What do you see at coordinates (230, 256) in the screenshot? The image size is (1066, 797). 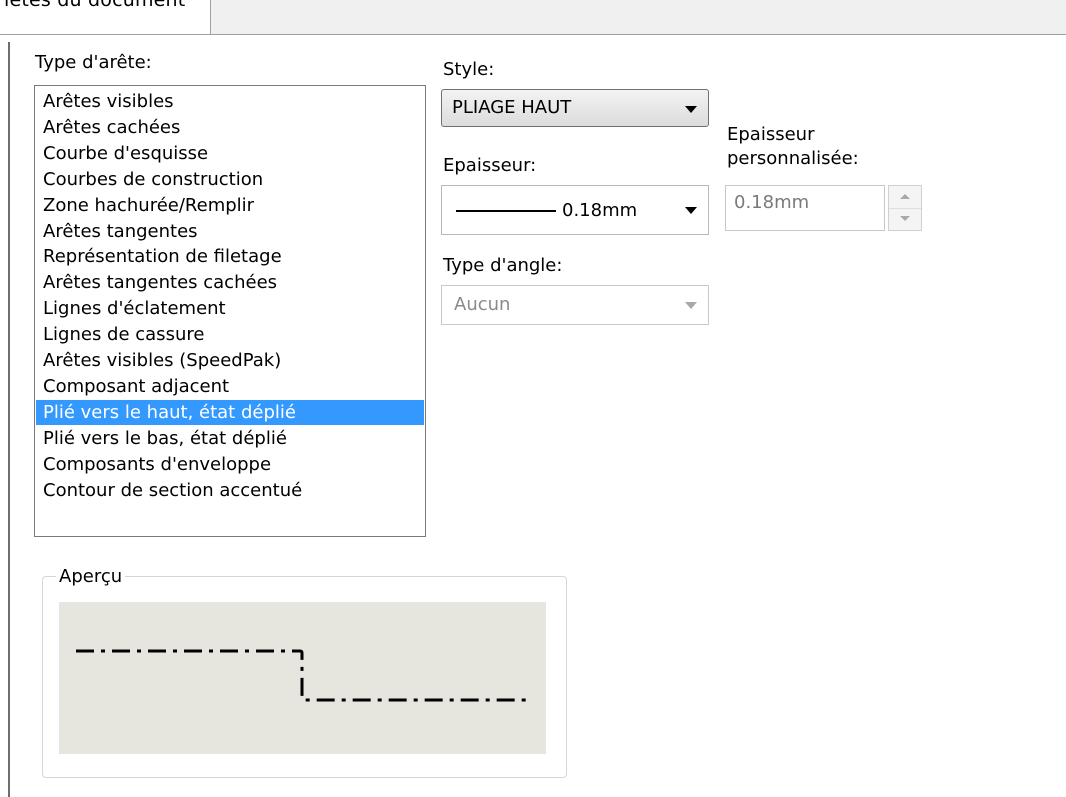 I see `list-item: Représentation de filetage` at bounding box center [230, 256].